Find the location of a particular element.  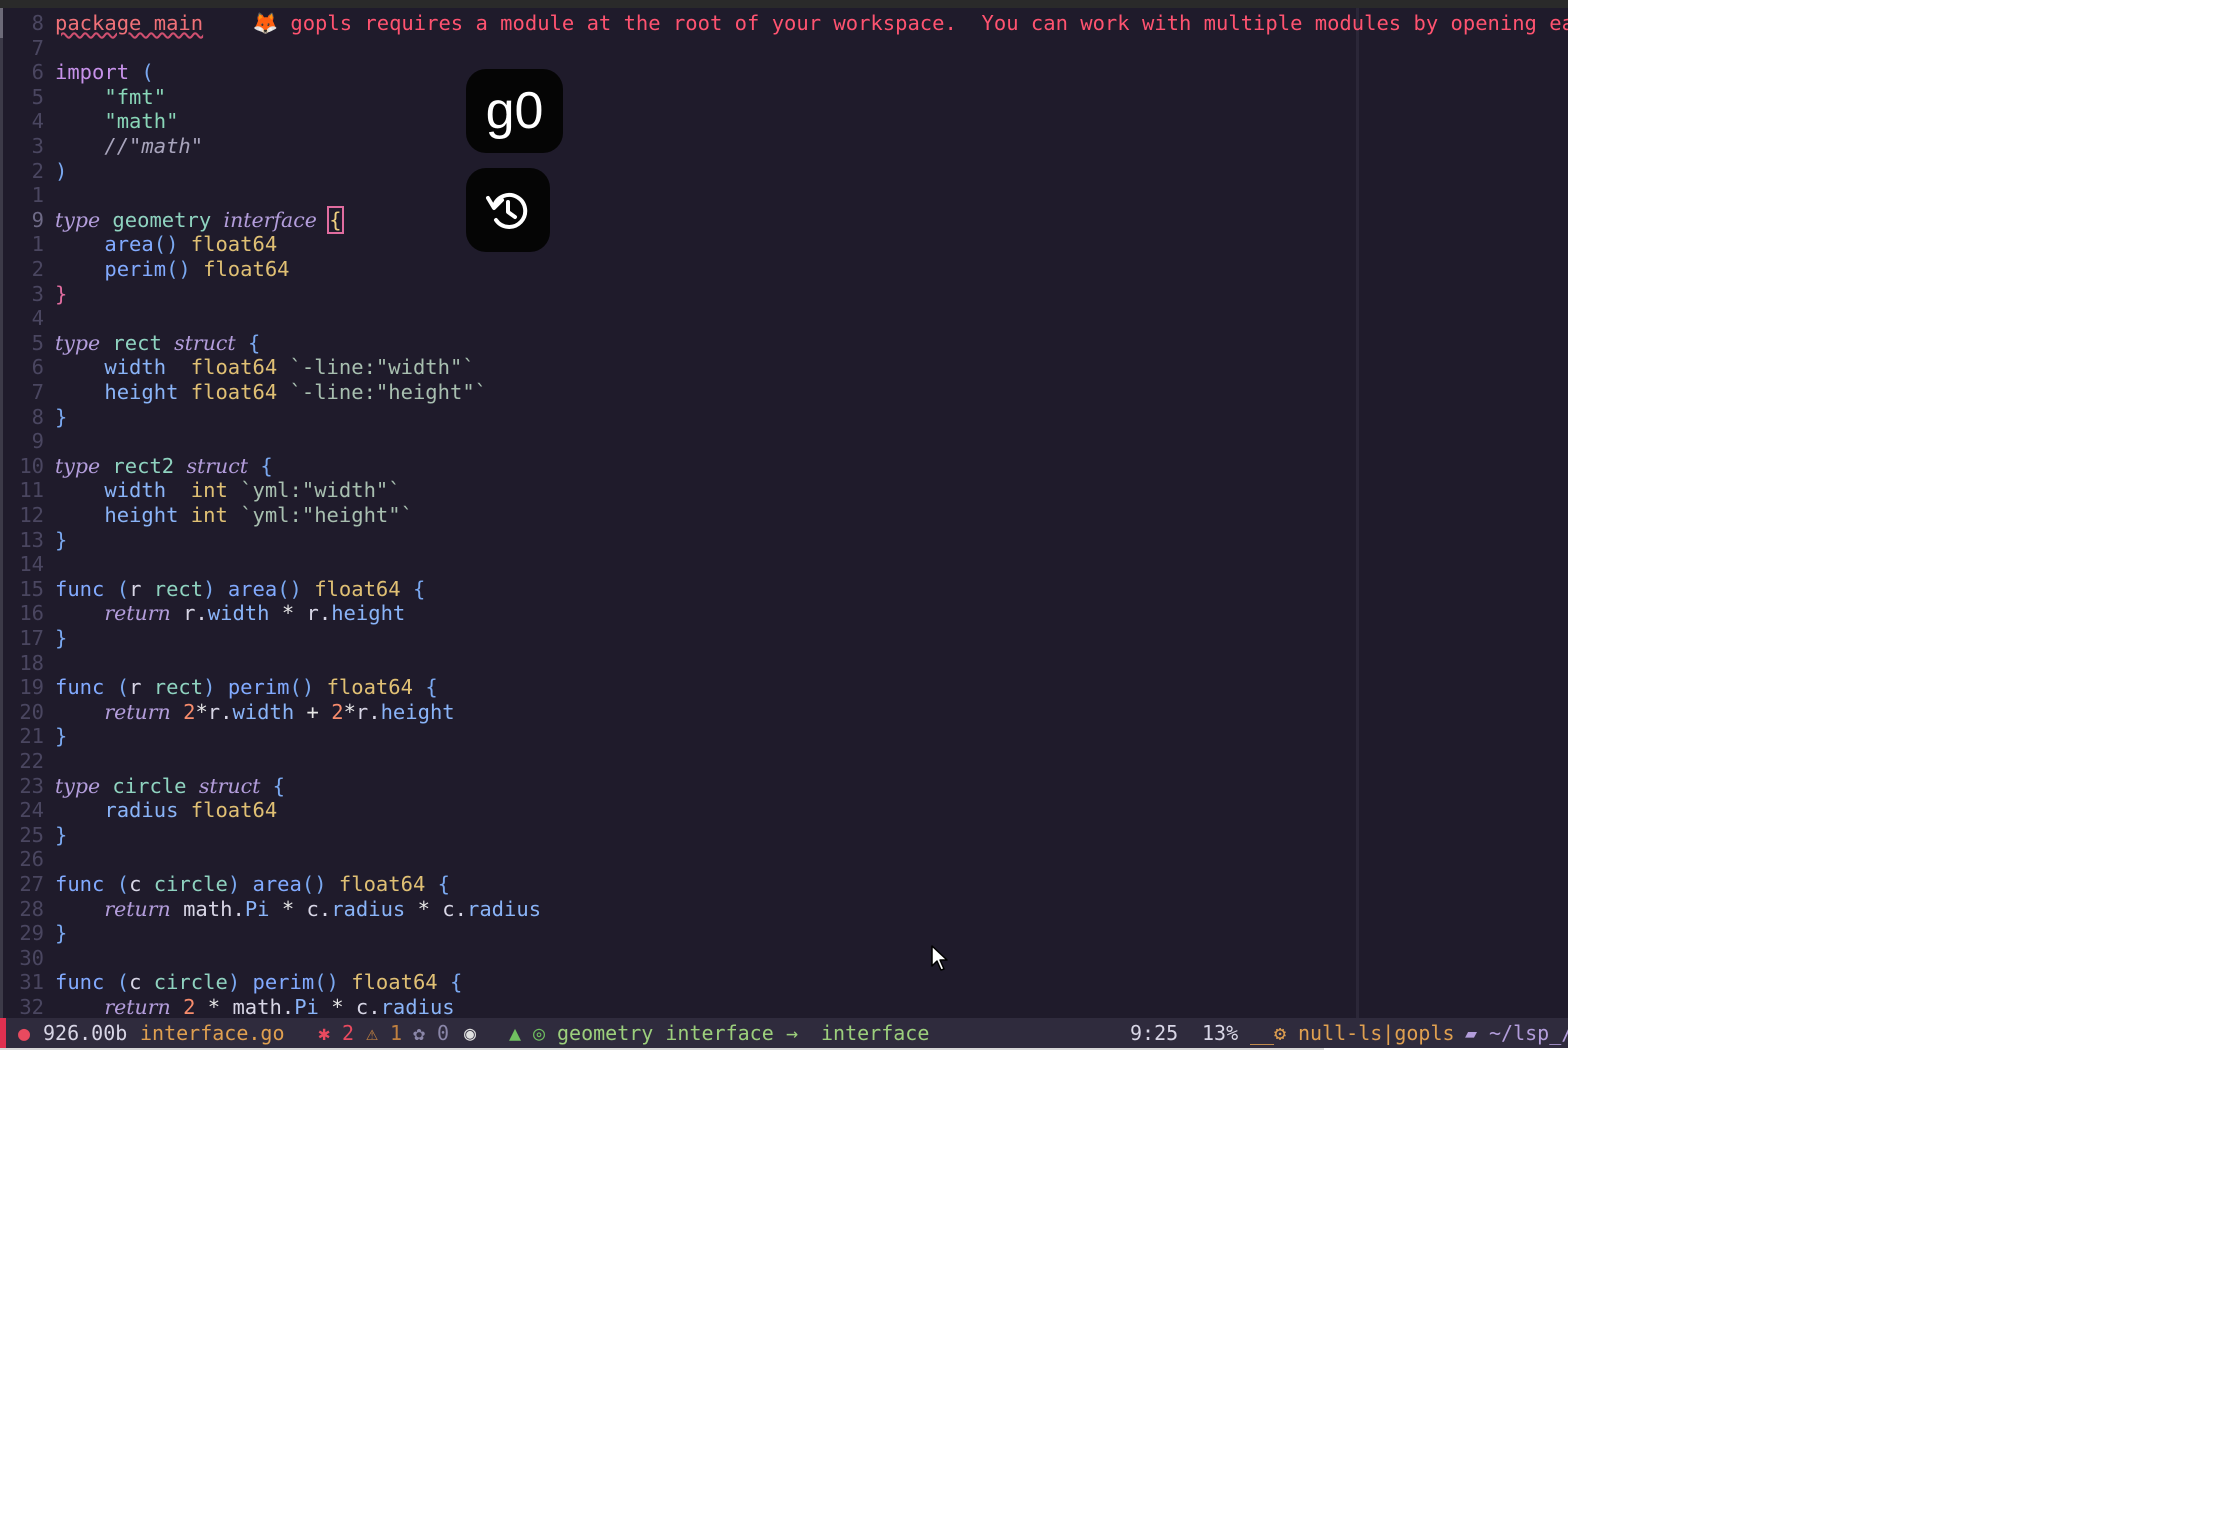

line-number: 27 is located at coordinates (31, 884).